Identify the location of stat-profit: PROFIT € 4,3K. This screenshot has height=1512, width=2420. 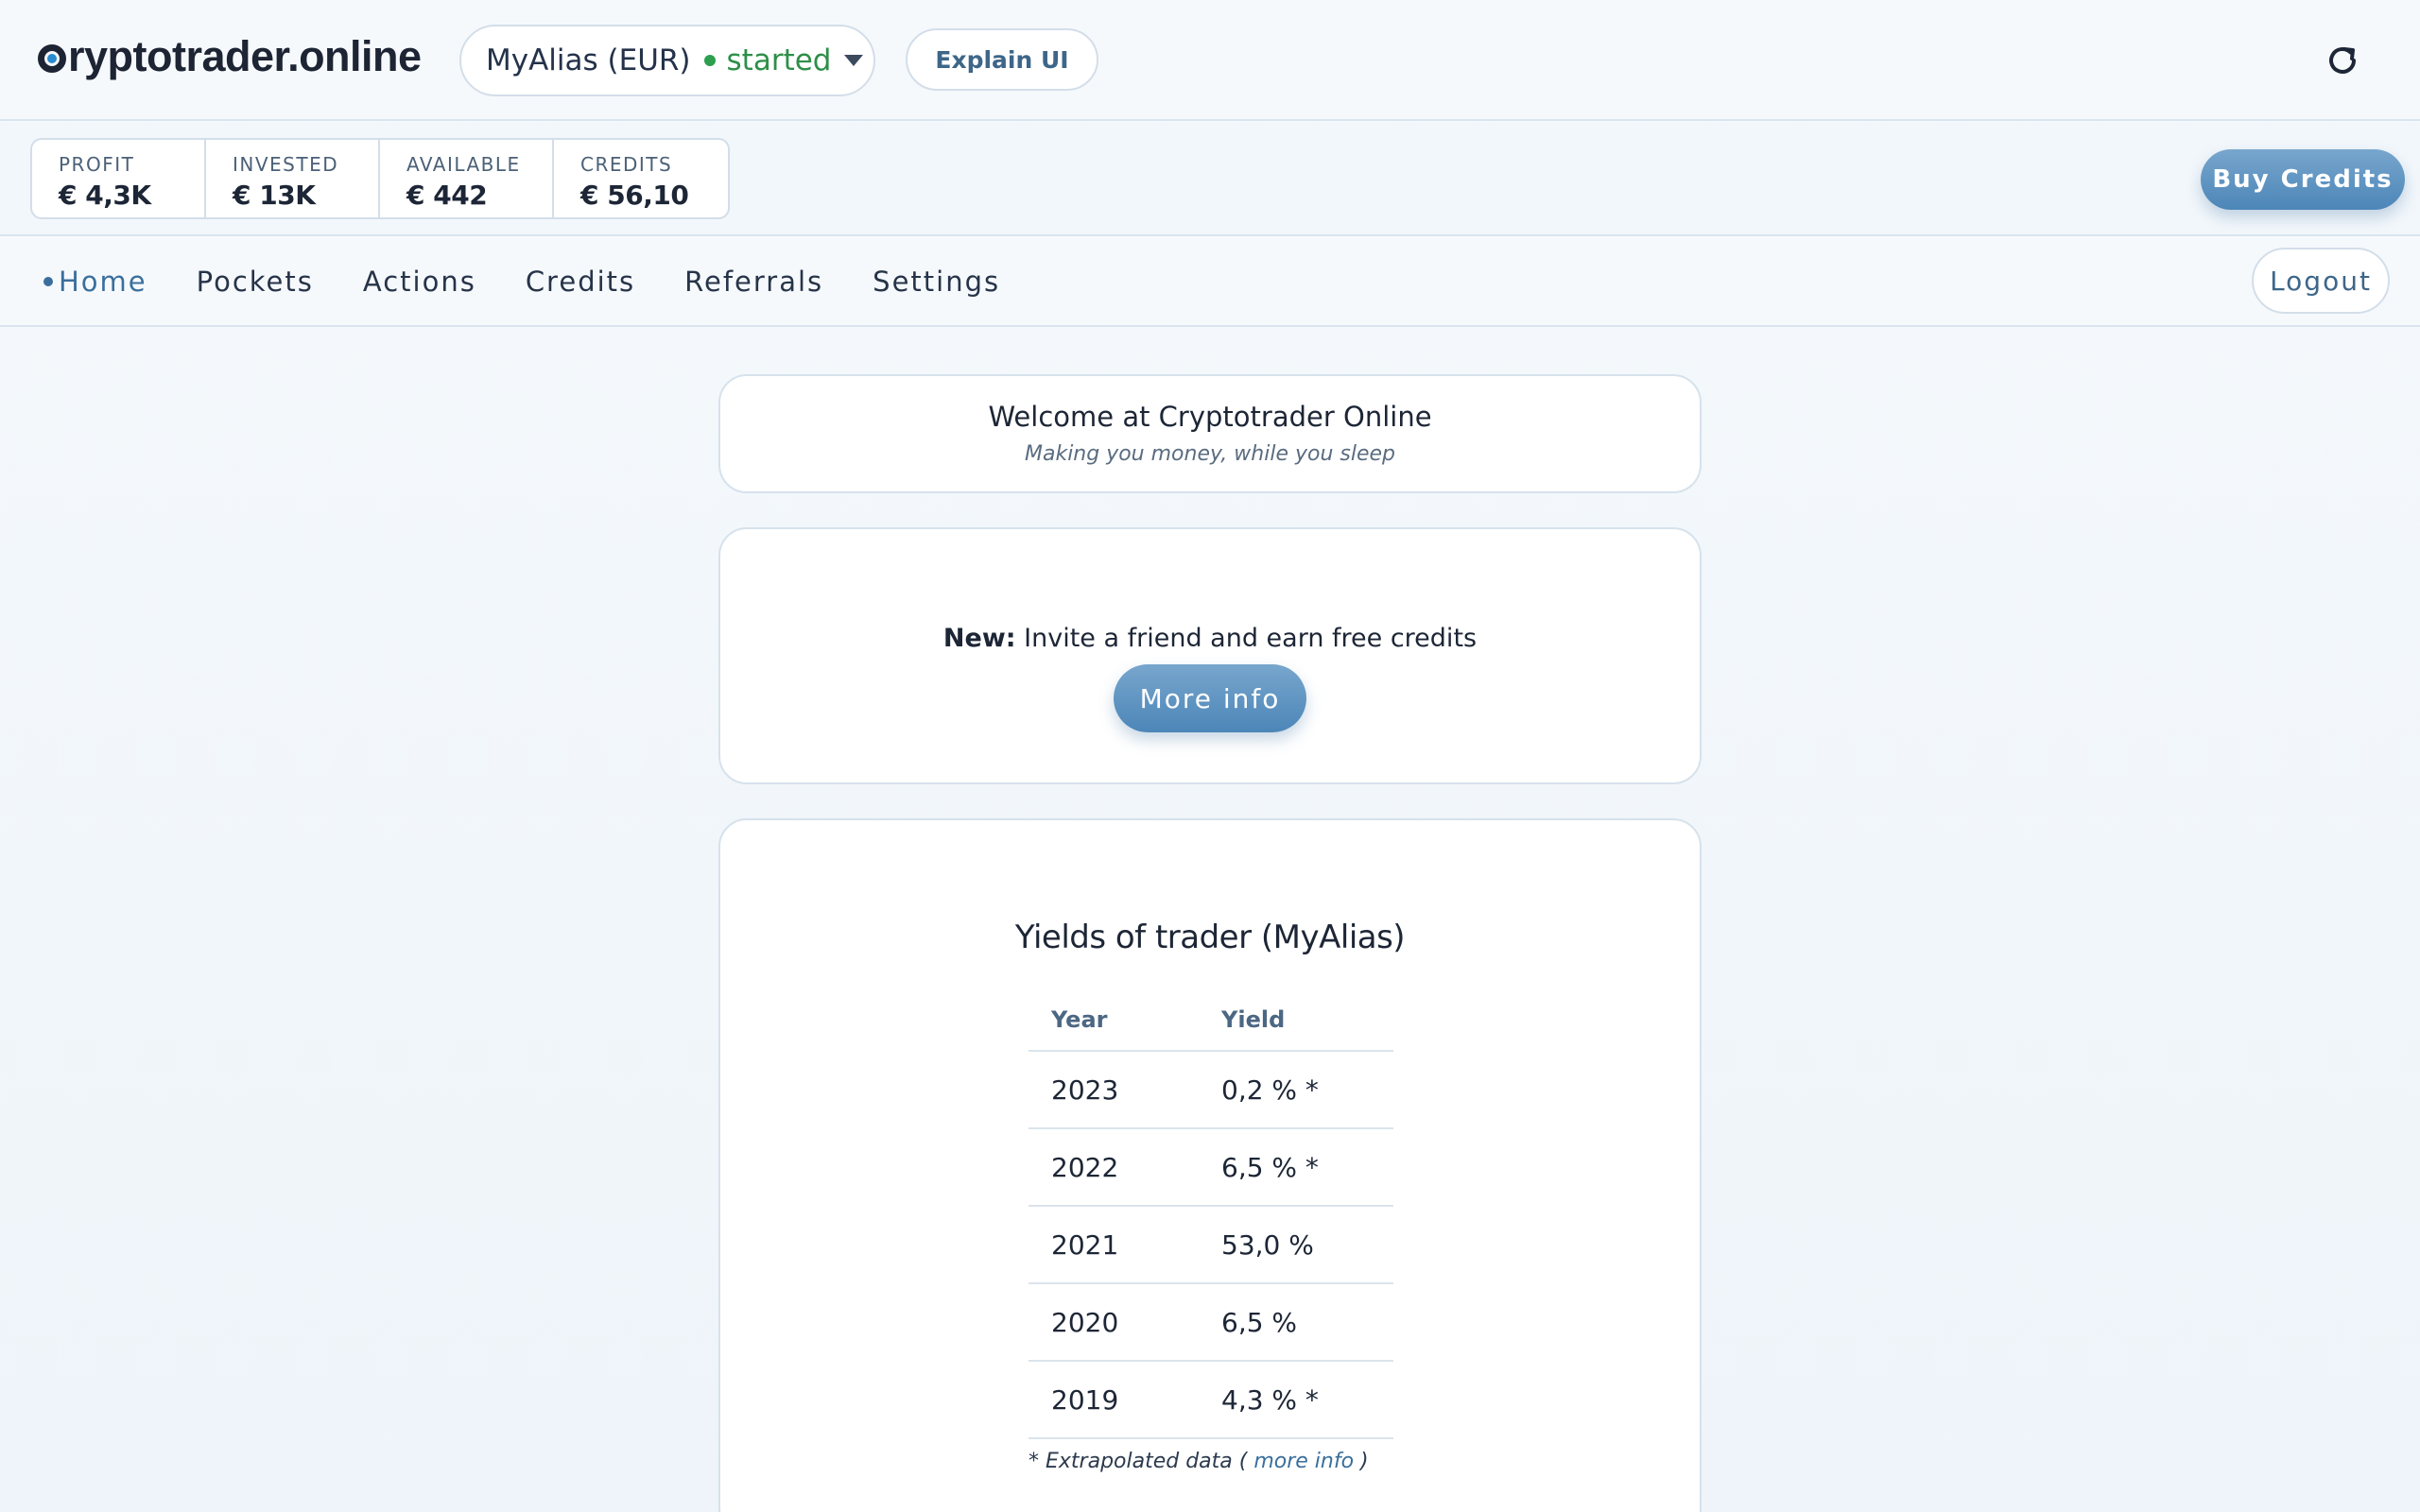
(119, 178).